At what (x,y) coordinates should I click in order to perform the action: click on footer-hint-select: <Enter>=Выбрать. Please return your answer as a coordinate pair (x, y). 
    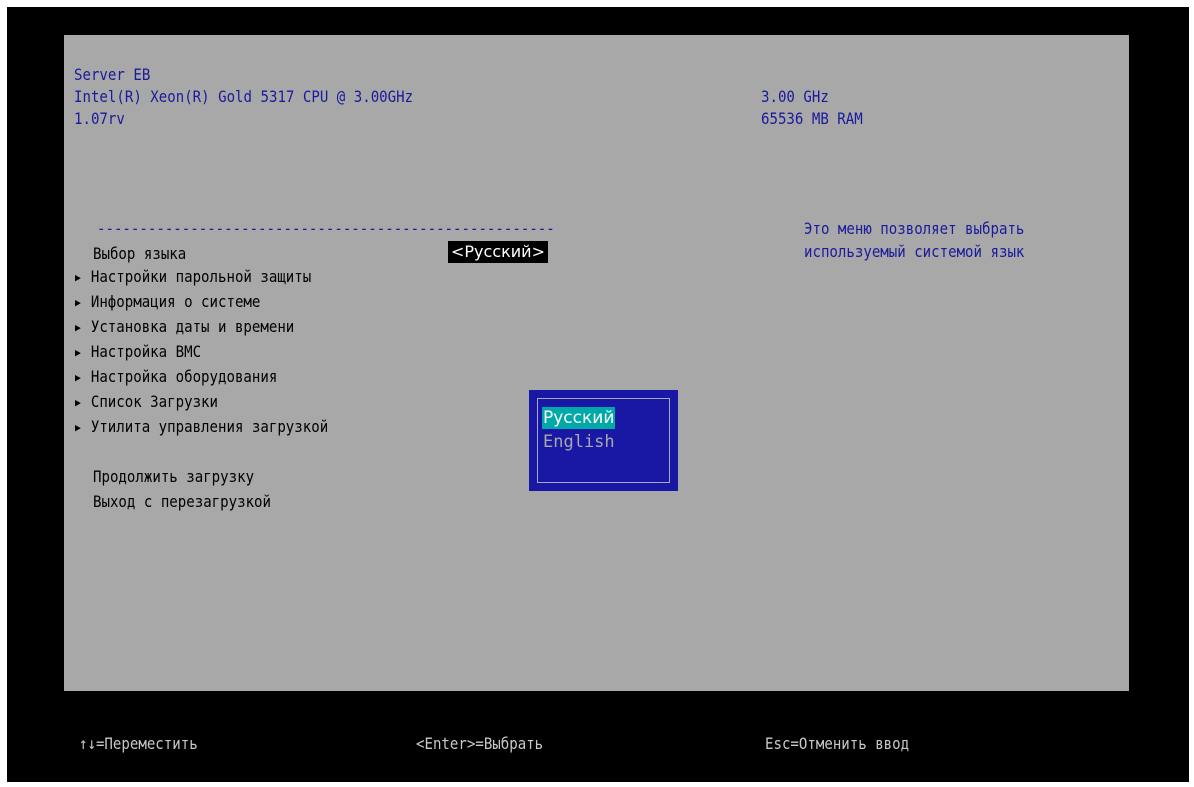
    Looking at the image, I should click on (480, 743).